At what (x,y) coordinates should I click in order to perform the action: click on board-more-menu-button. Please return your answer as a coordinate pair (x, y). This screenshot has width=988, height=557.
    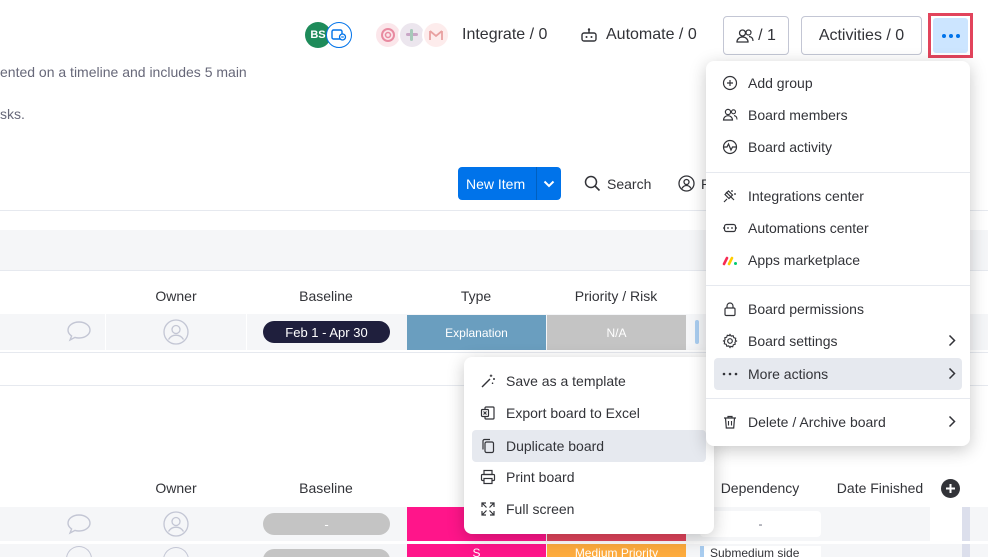
    Looking at the image, I should click on (950, 35).